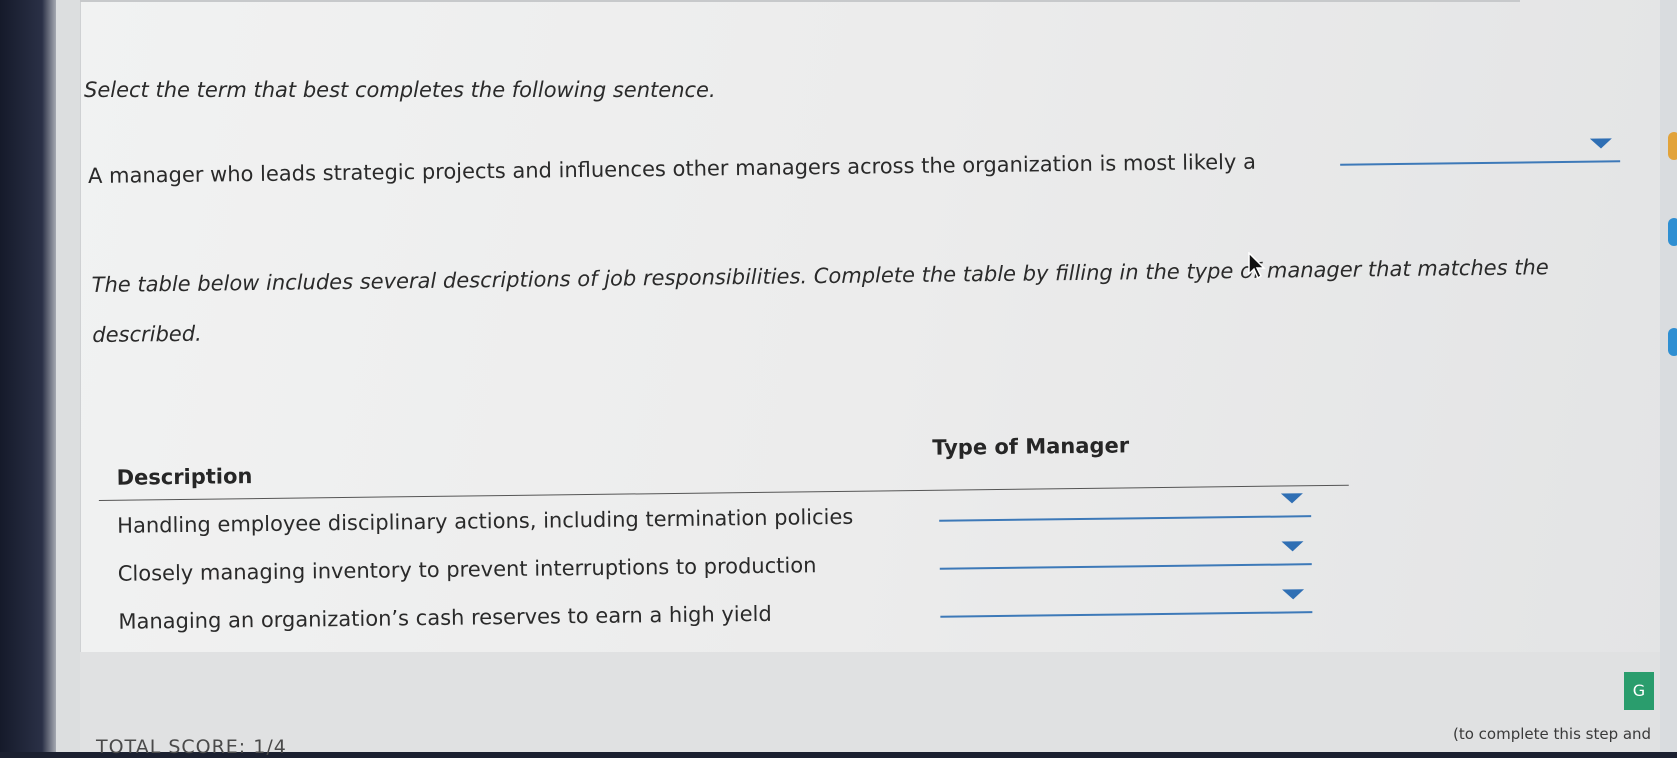 This screenshot has width=1677, height=758. Describe the element at coordinates (1639, 691) in the screenshot. I see `continue-button: G` at that location.